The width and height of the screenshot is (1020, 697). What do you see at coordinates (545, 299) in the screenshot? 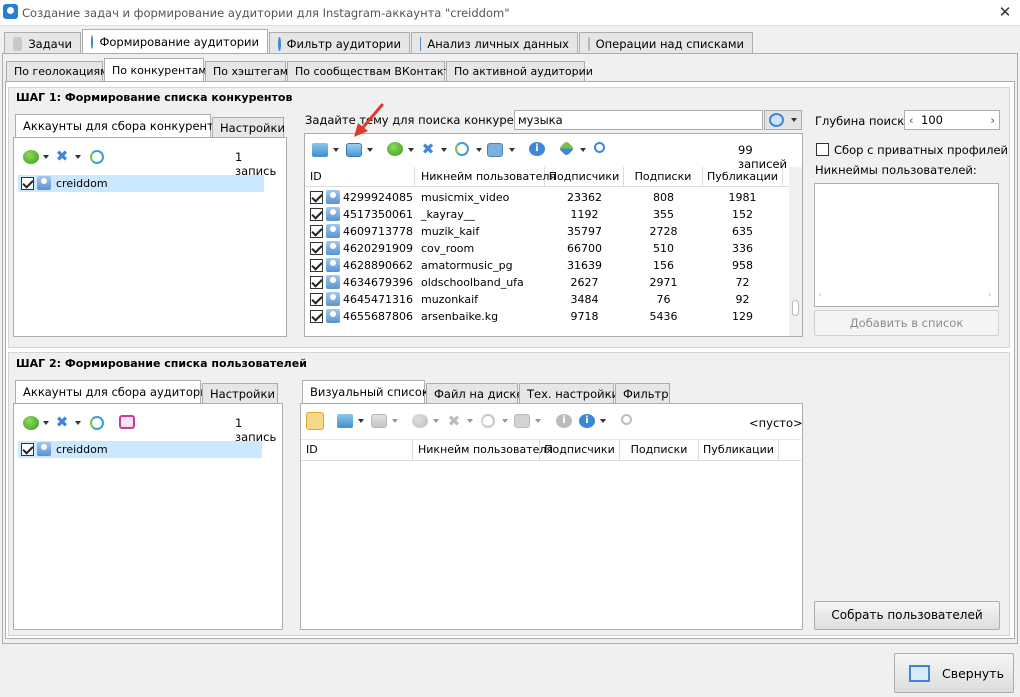
I see `table-row: 4645471316 muzonkaif 3484 76 92` at bounding box center [545, 299].